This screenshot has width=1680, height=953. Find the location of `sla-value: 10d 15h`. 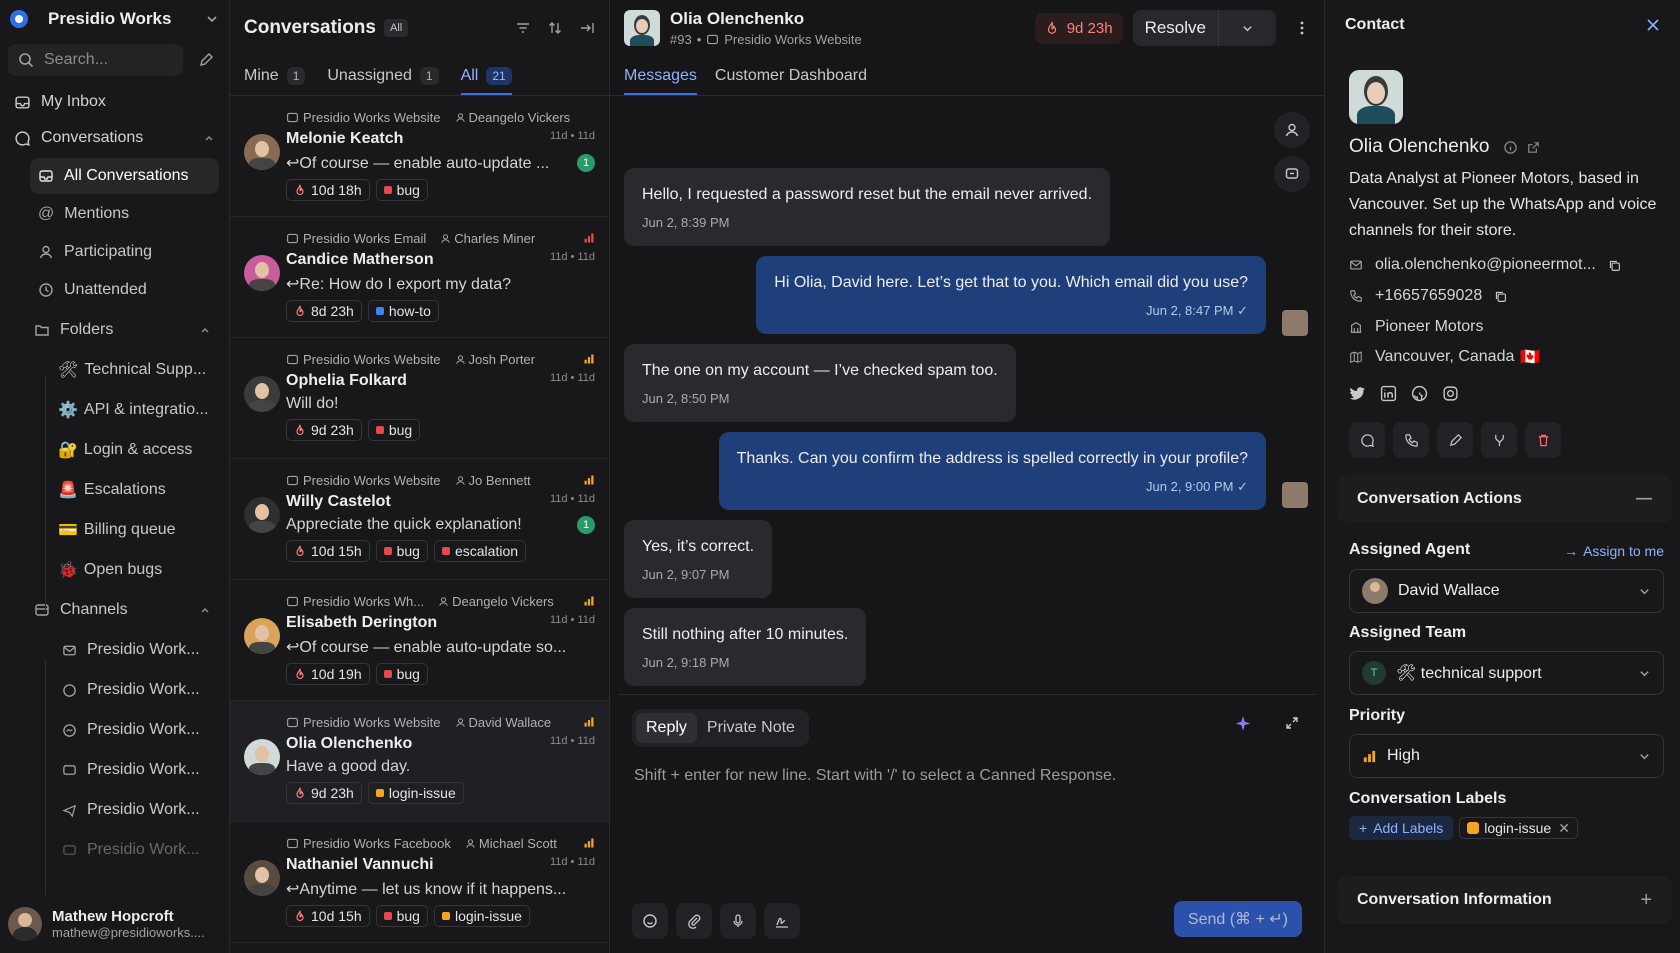

sla-value: 10d 15h is located at coordinates (336, 916).